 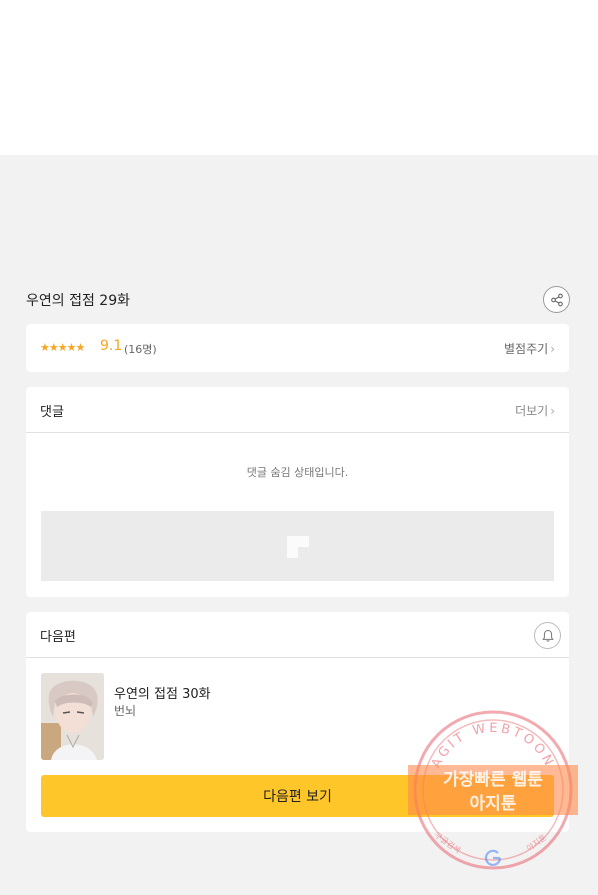 I want to click on watermark-stamp: AGIT WEBTOON 가장빠른 웹툰 아지툰 구글검색 아지툰, so click(x=493, y=790).